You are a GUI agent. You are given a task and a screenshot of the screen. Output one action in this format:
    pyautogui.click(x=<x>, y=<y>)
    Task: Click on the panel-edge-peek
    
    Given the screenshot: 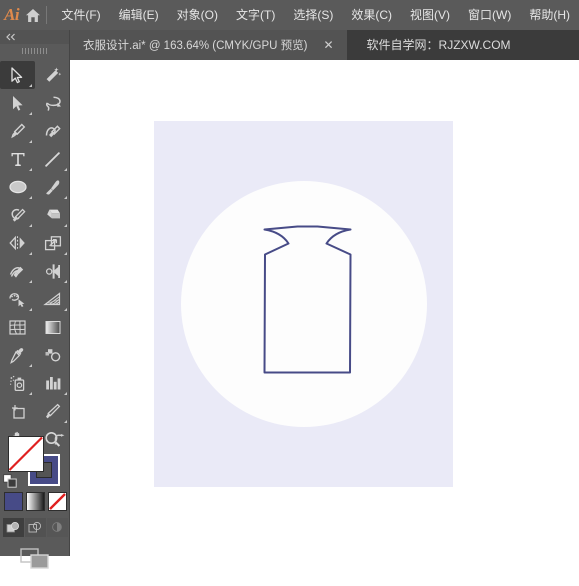 What is the action you would take?
    pyautogui.click(x=40, y=582)
    